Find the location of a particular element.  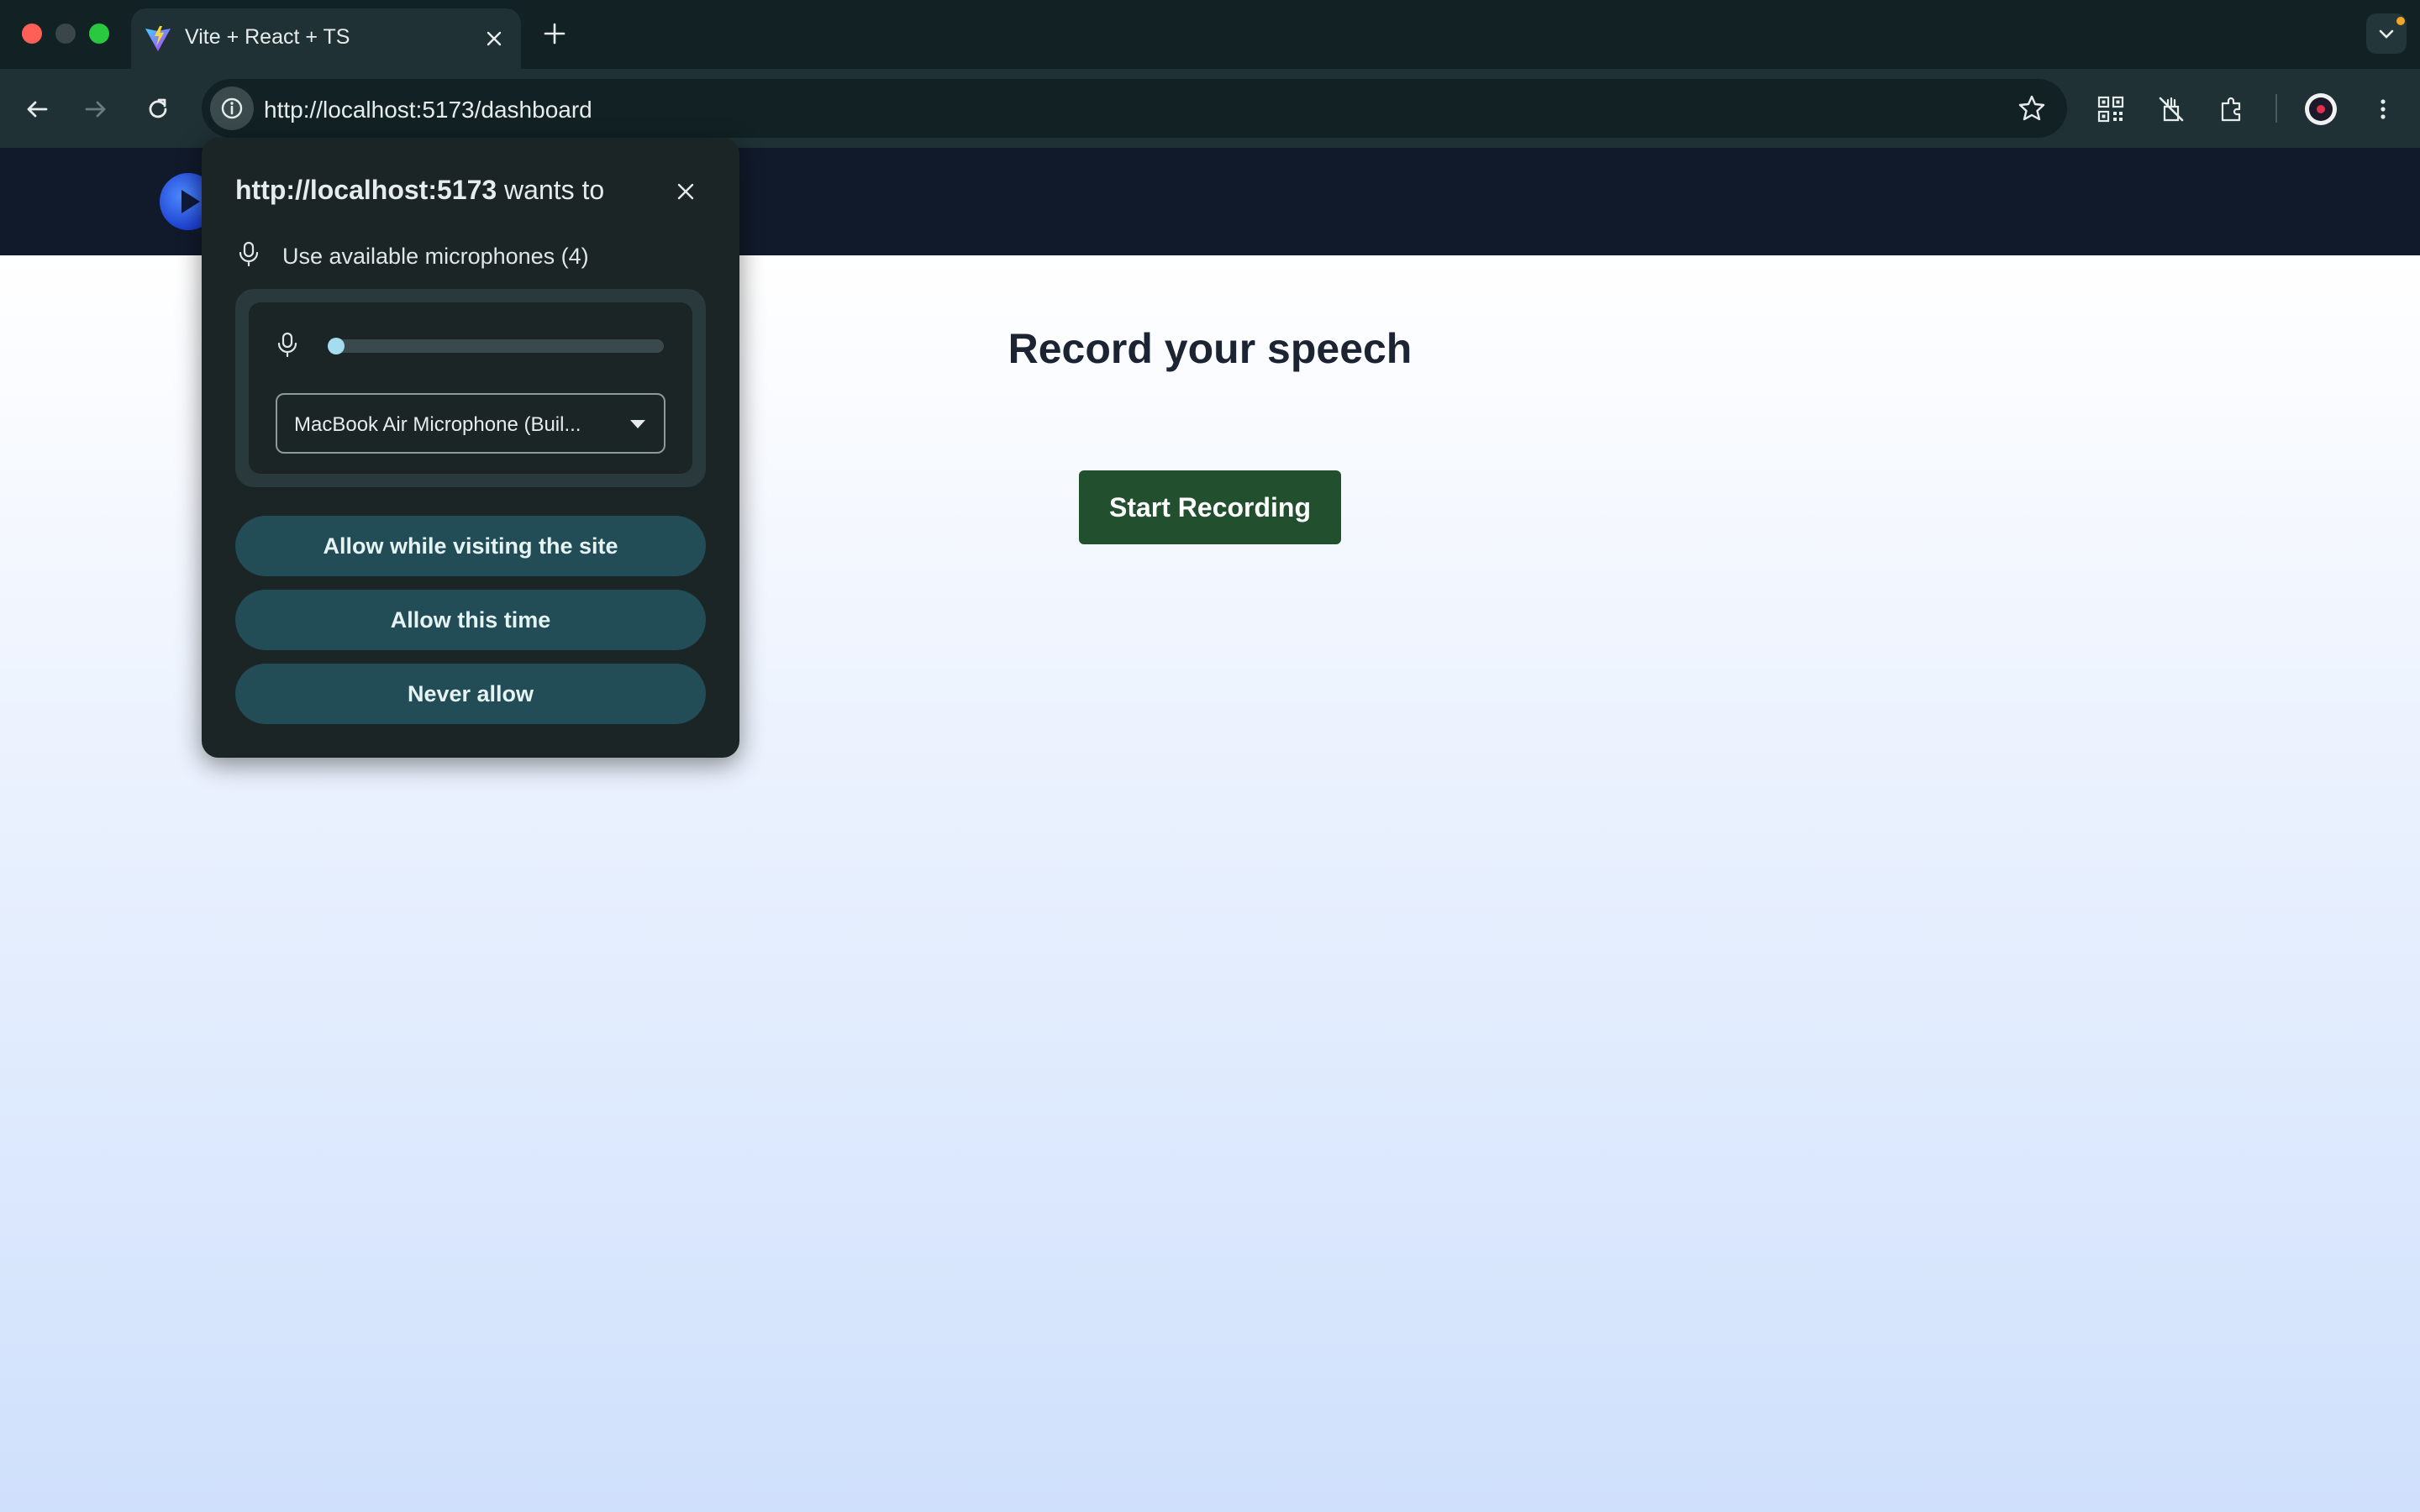

vite-logo-icon is located at coordinates (158, 38).